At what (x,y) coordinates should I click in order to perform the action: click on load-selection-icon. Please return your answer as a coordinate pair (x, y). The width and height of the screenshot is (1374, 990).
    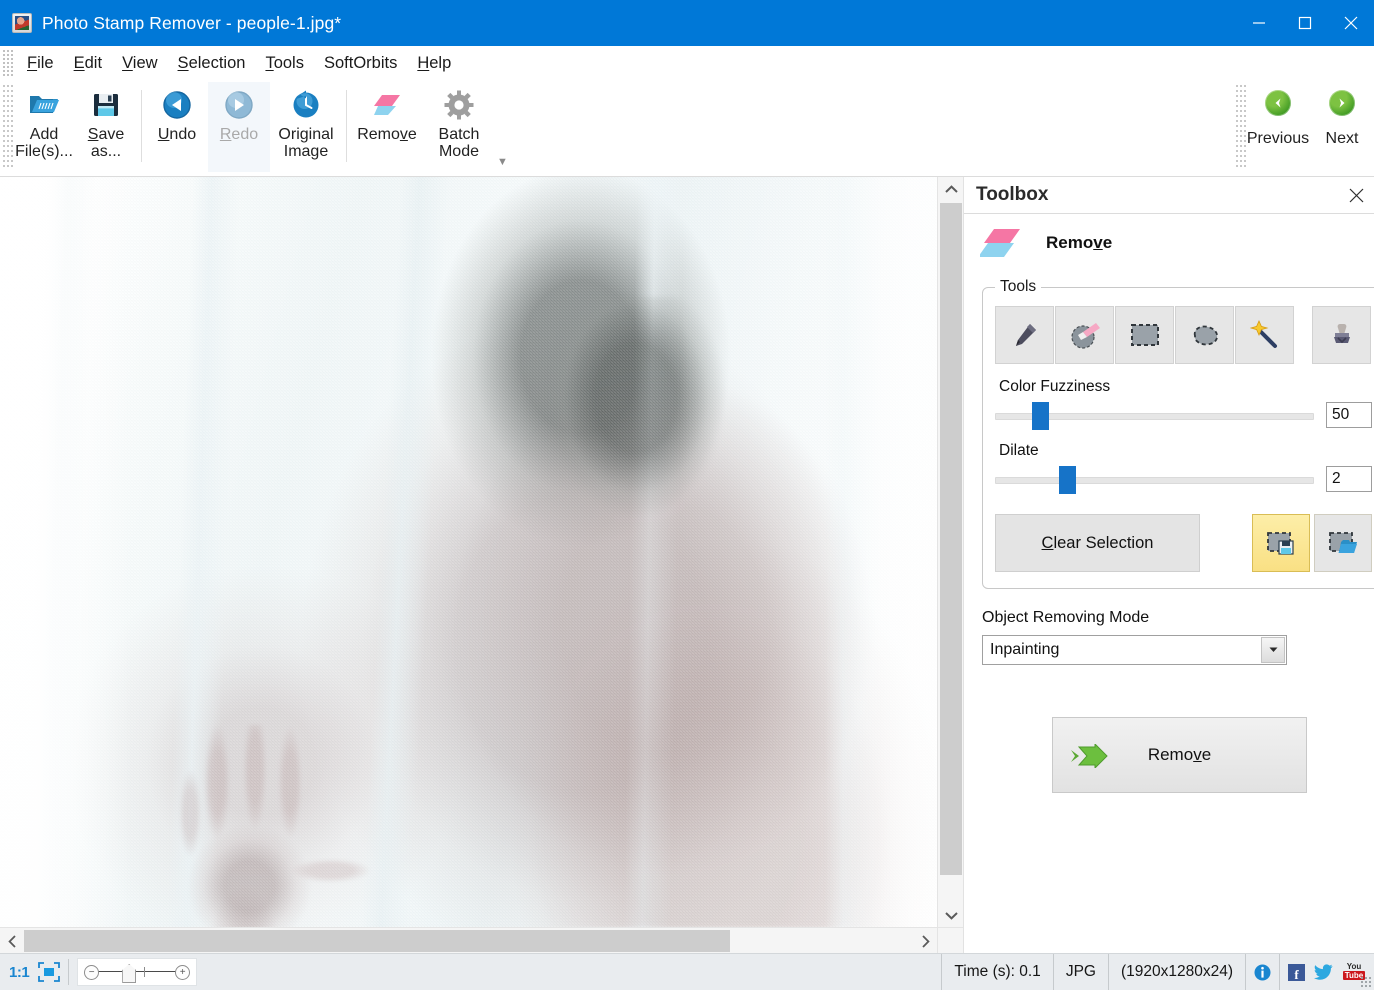
    Looking at the image, I should click on (1343, 542).